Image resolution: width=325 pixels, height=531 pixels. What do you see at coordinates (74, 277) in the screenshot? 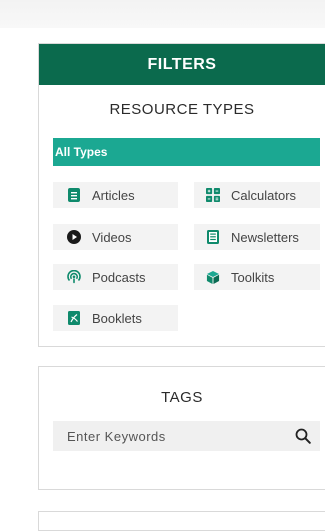
I see `podcast-icon` at bounding box center [74, 277].